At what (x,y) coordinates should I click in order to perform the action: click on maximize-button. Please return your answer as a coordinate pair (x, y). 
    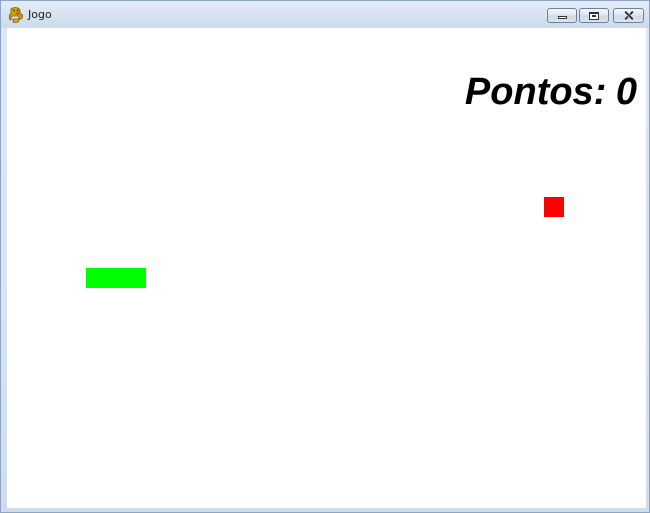
    Looking at the image, I should click on (594, 15).